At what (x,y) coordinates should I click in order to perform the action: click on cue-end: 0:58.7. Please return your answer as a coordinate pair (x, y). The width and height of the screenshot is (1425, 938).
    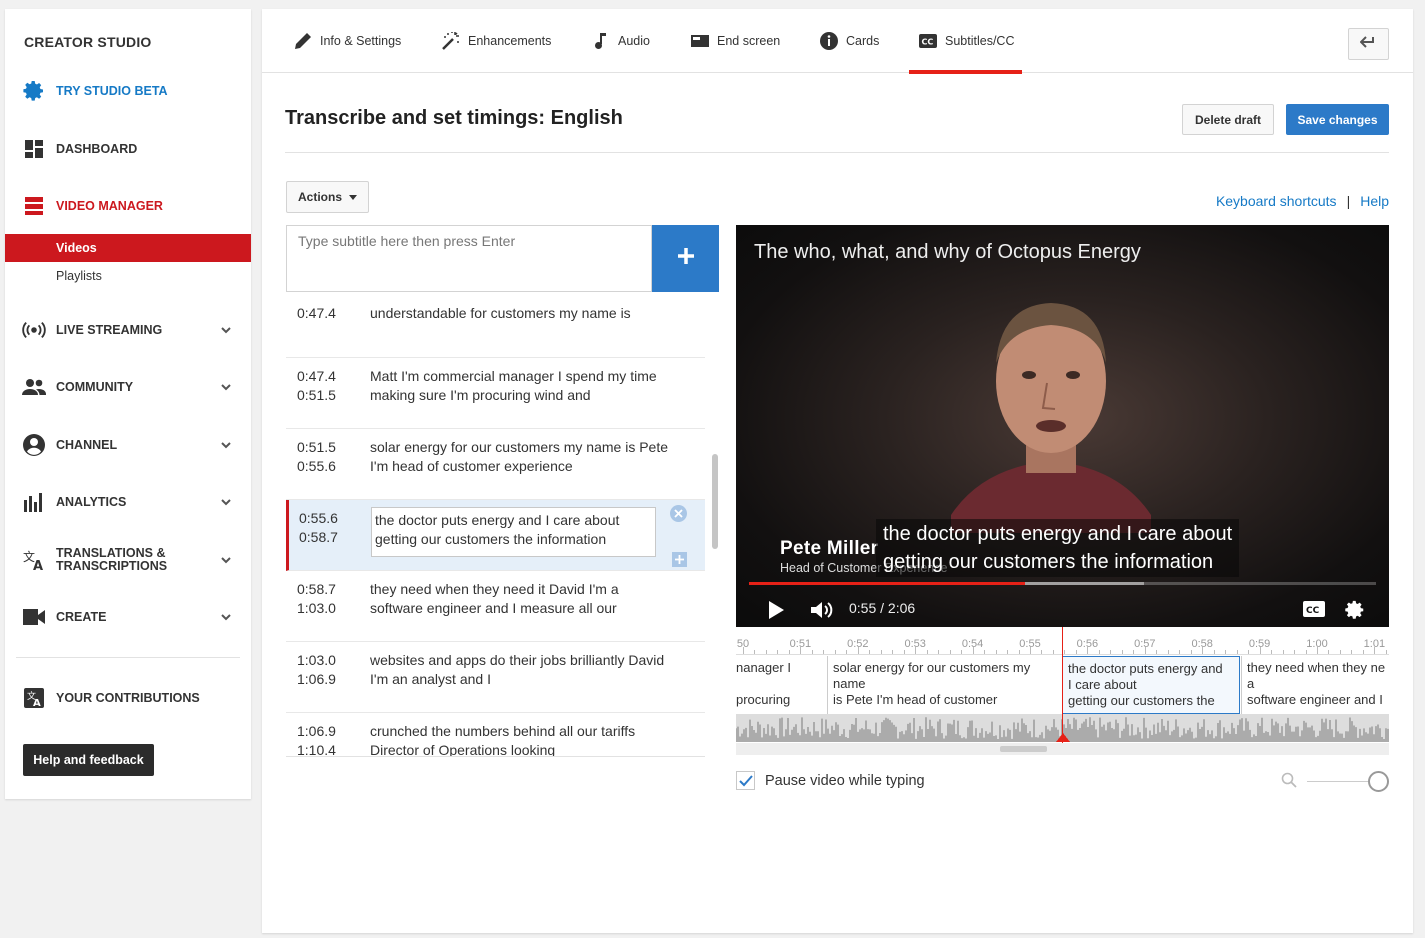
    Looking at the image, I should click on (318, 537).